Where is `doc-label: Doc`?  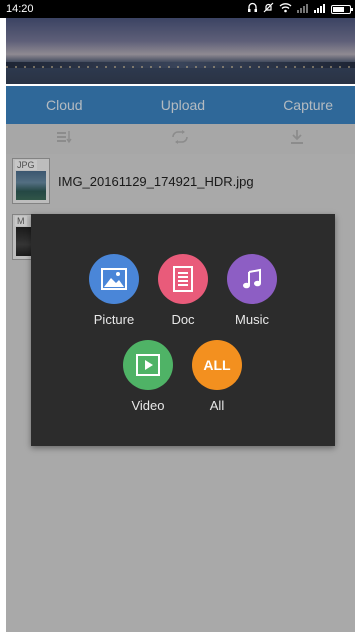 doc-label: Doc is located at coordinates (183, 319).